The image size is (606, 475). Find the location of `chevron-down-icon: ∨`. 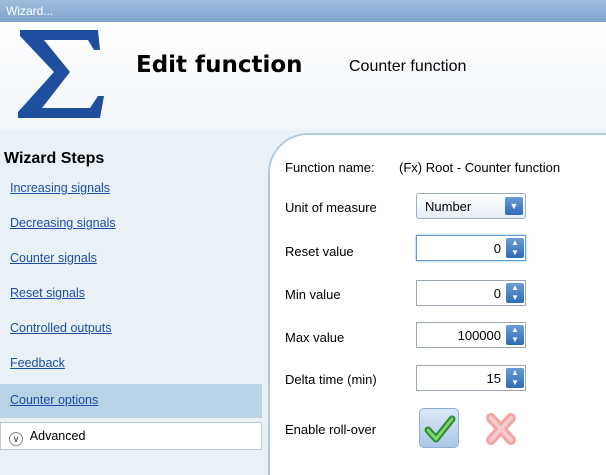

chevron-down-icon: ∨ is located at coordinates (16, 439).